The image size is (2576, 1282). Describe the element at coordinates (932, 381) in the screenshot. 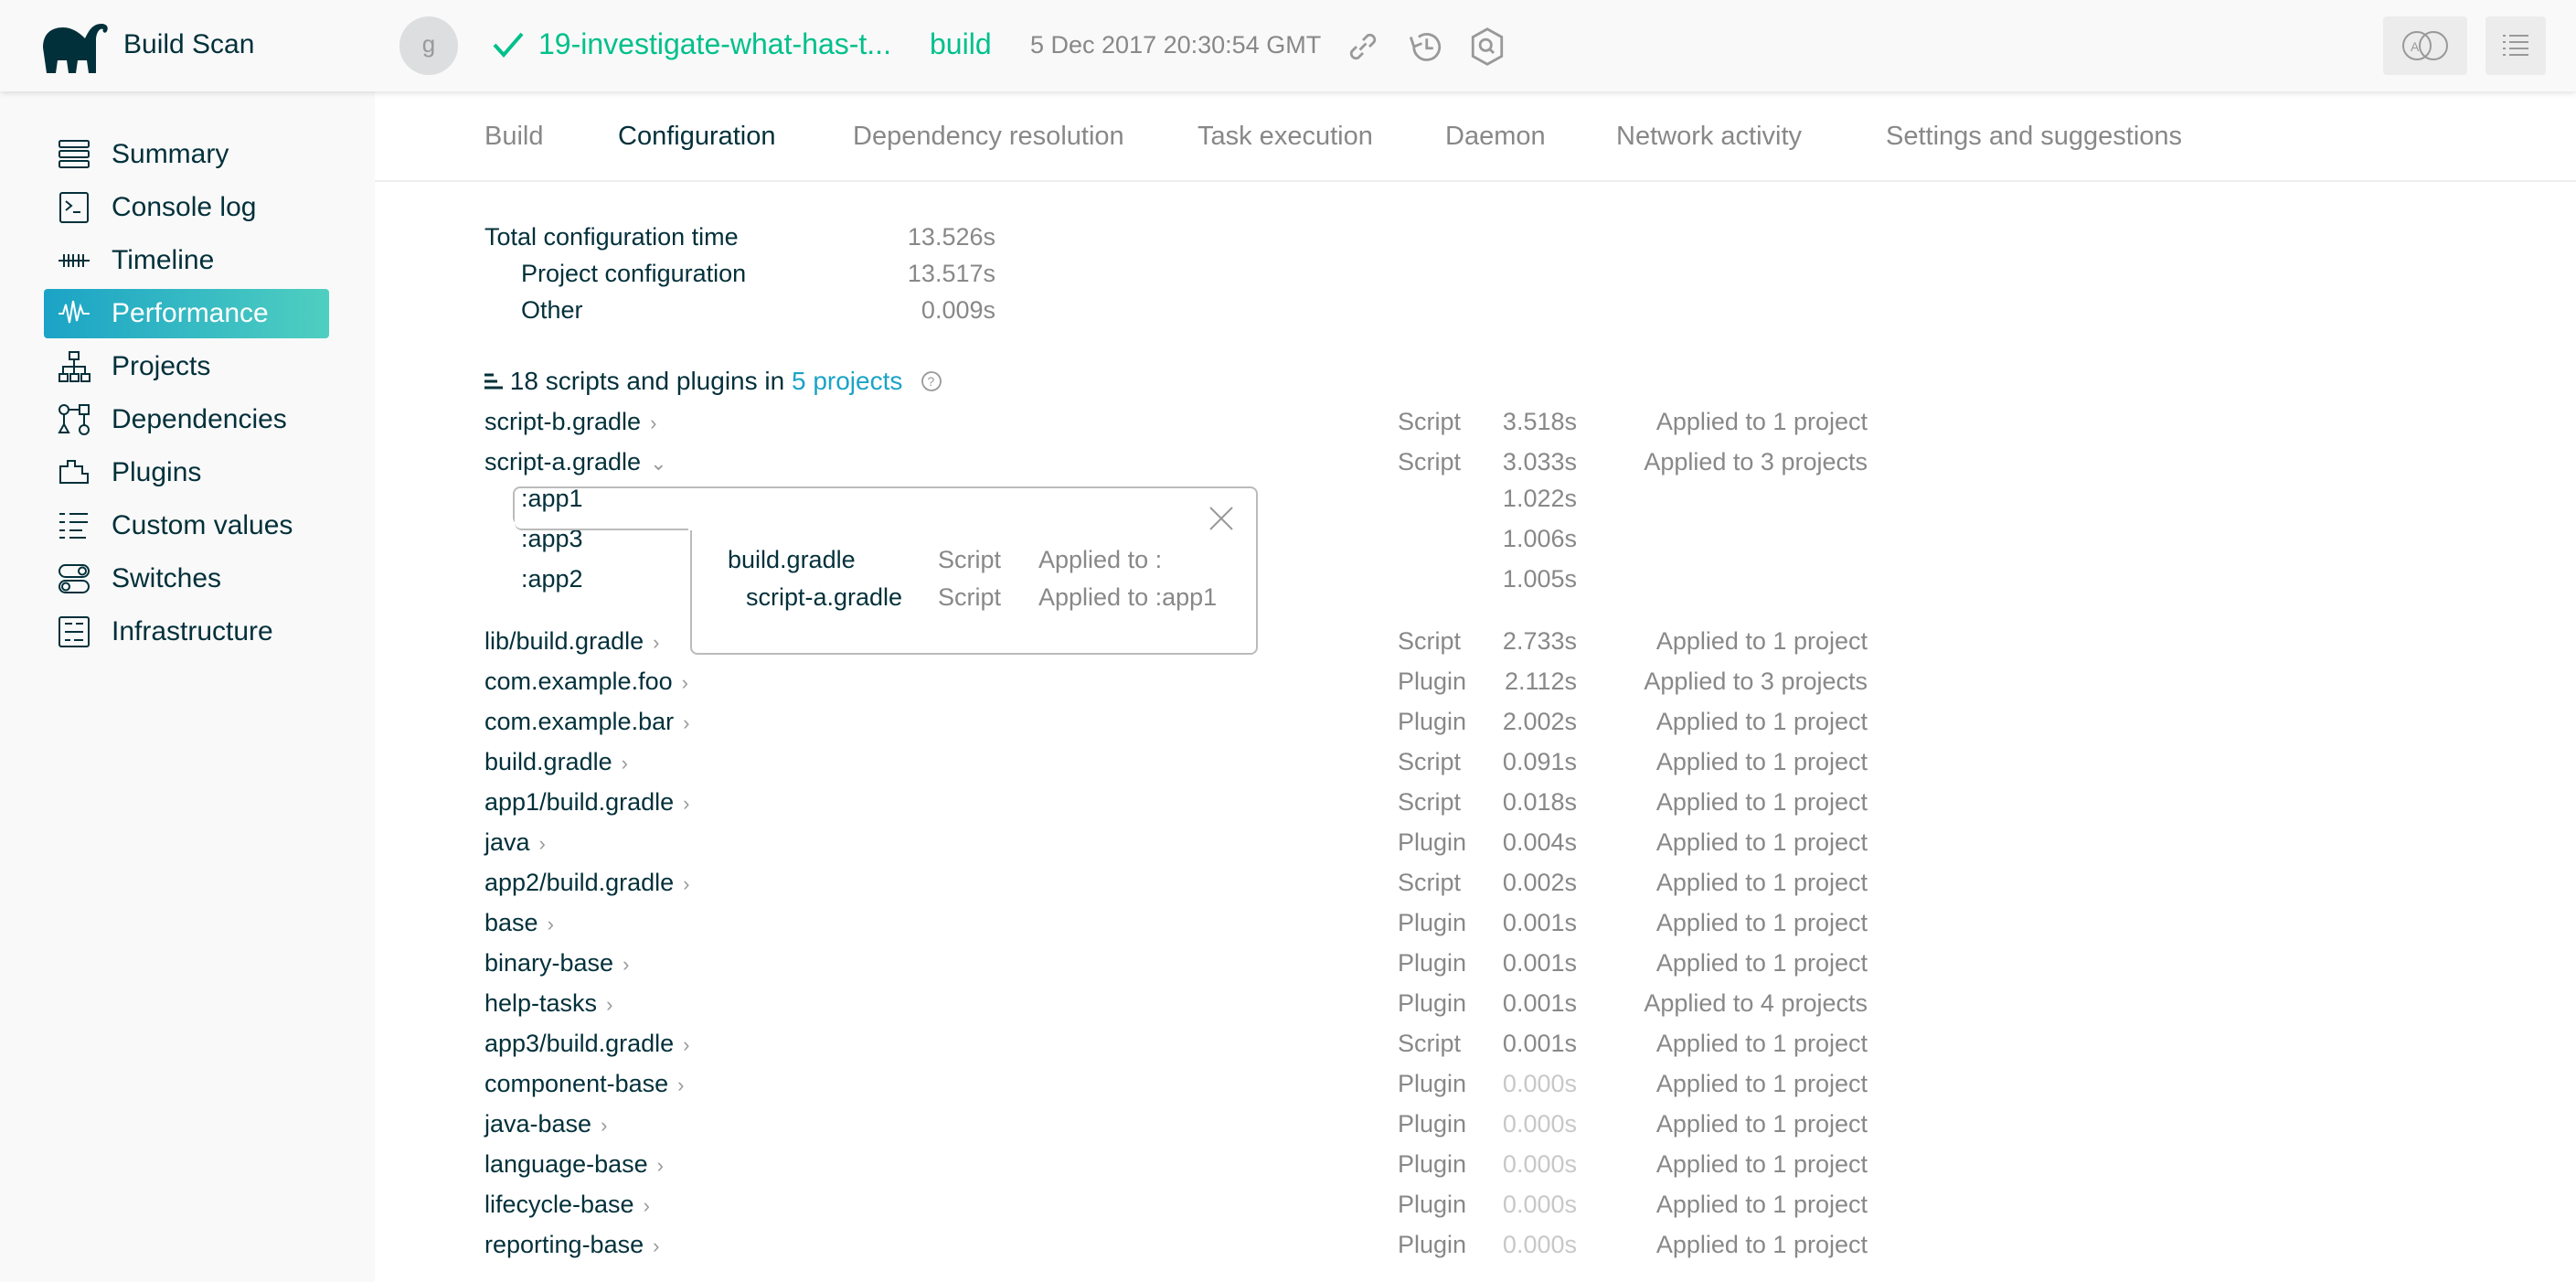

I see `help-icon: ?` at that location.